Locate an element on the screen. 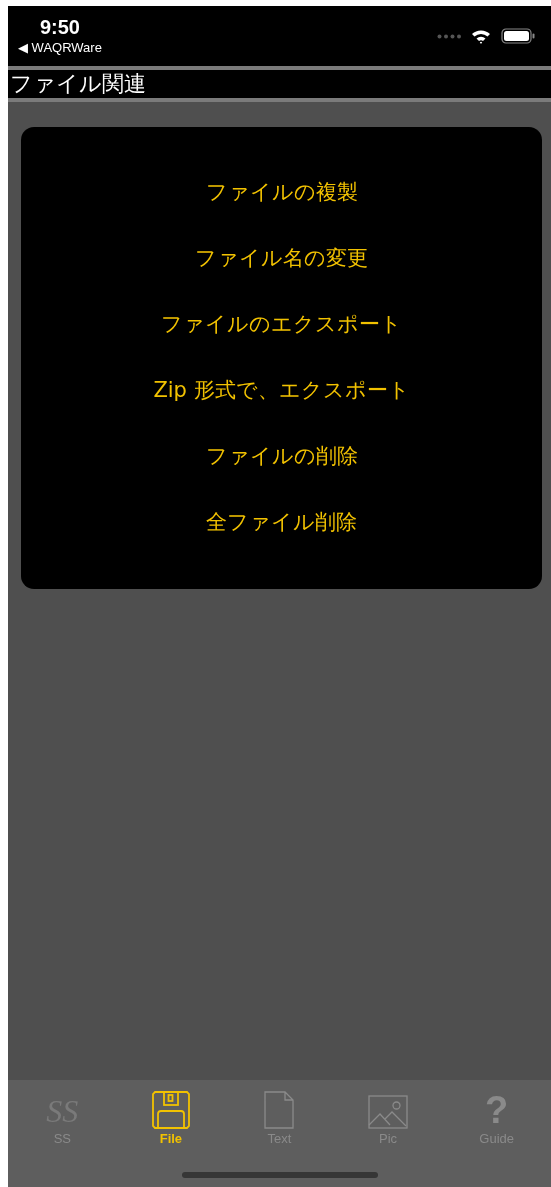  menu-item: ファイルの複製 is located at coordinates (281, 206).